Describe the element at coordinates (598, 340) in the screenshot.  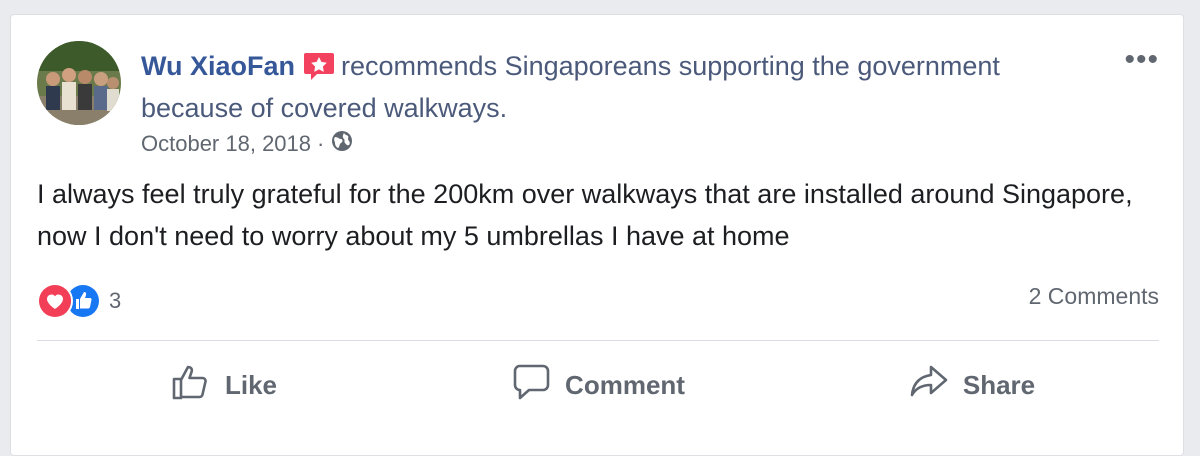
I see `action-divider` at that location.